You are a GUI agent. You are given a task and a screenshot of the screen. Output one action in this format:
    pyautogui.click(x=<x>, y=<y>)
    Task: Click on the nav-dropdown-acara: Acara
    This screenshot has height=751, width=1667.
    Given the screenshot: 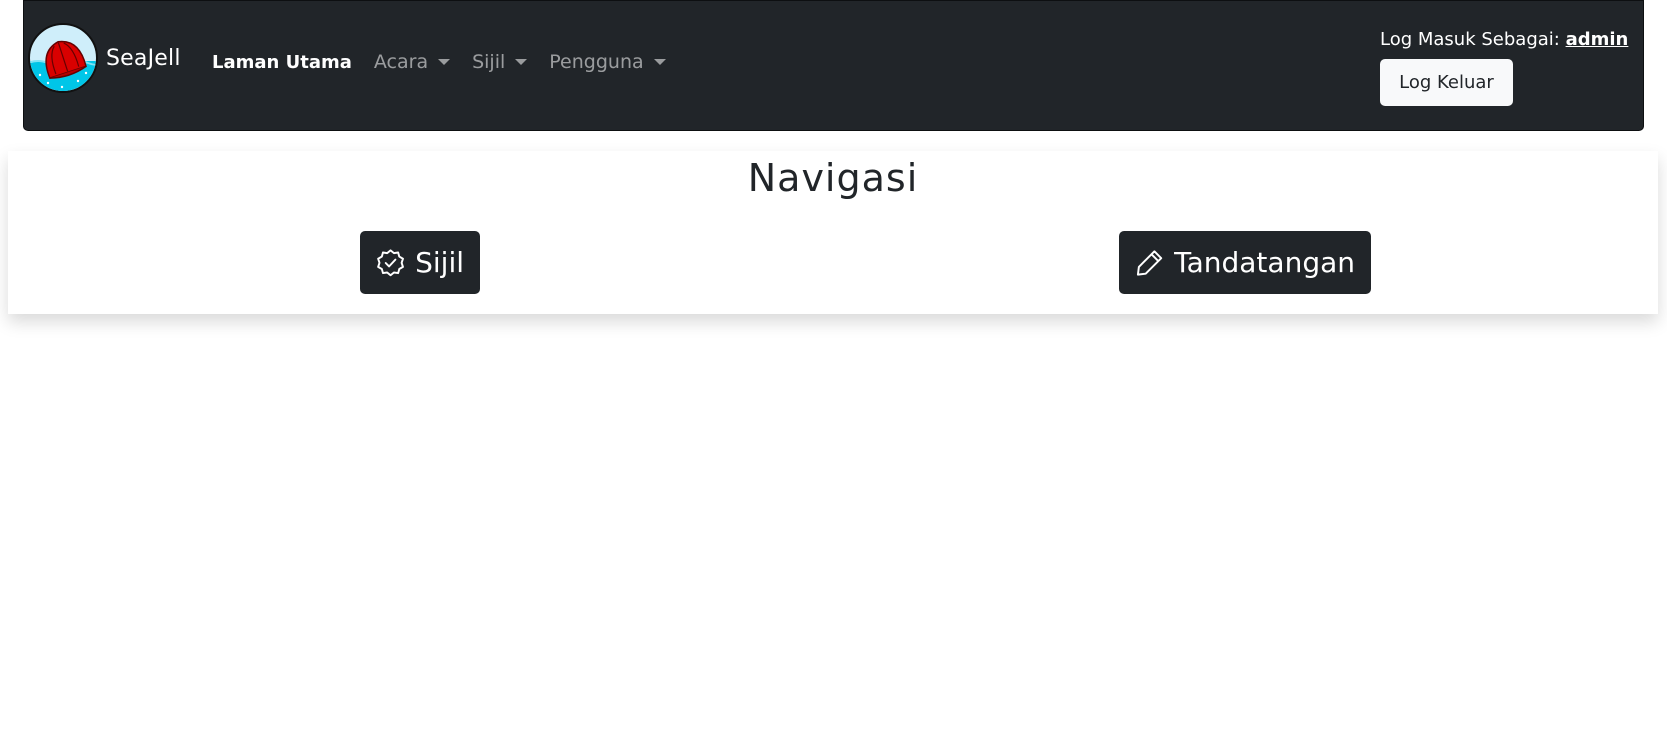 What is the action you would take?
    pyautogui.click(x=412, y=62)
    